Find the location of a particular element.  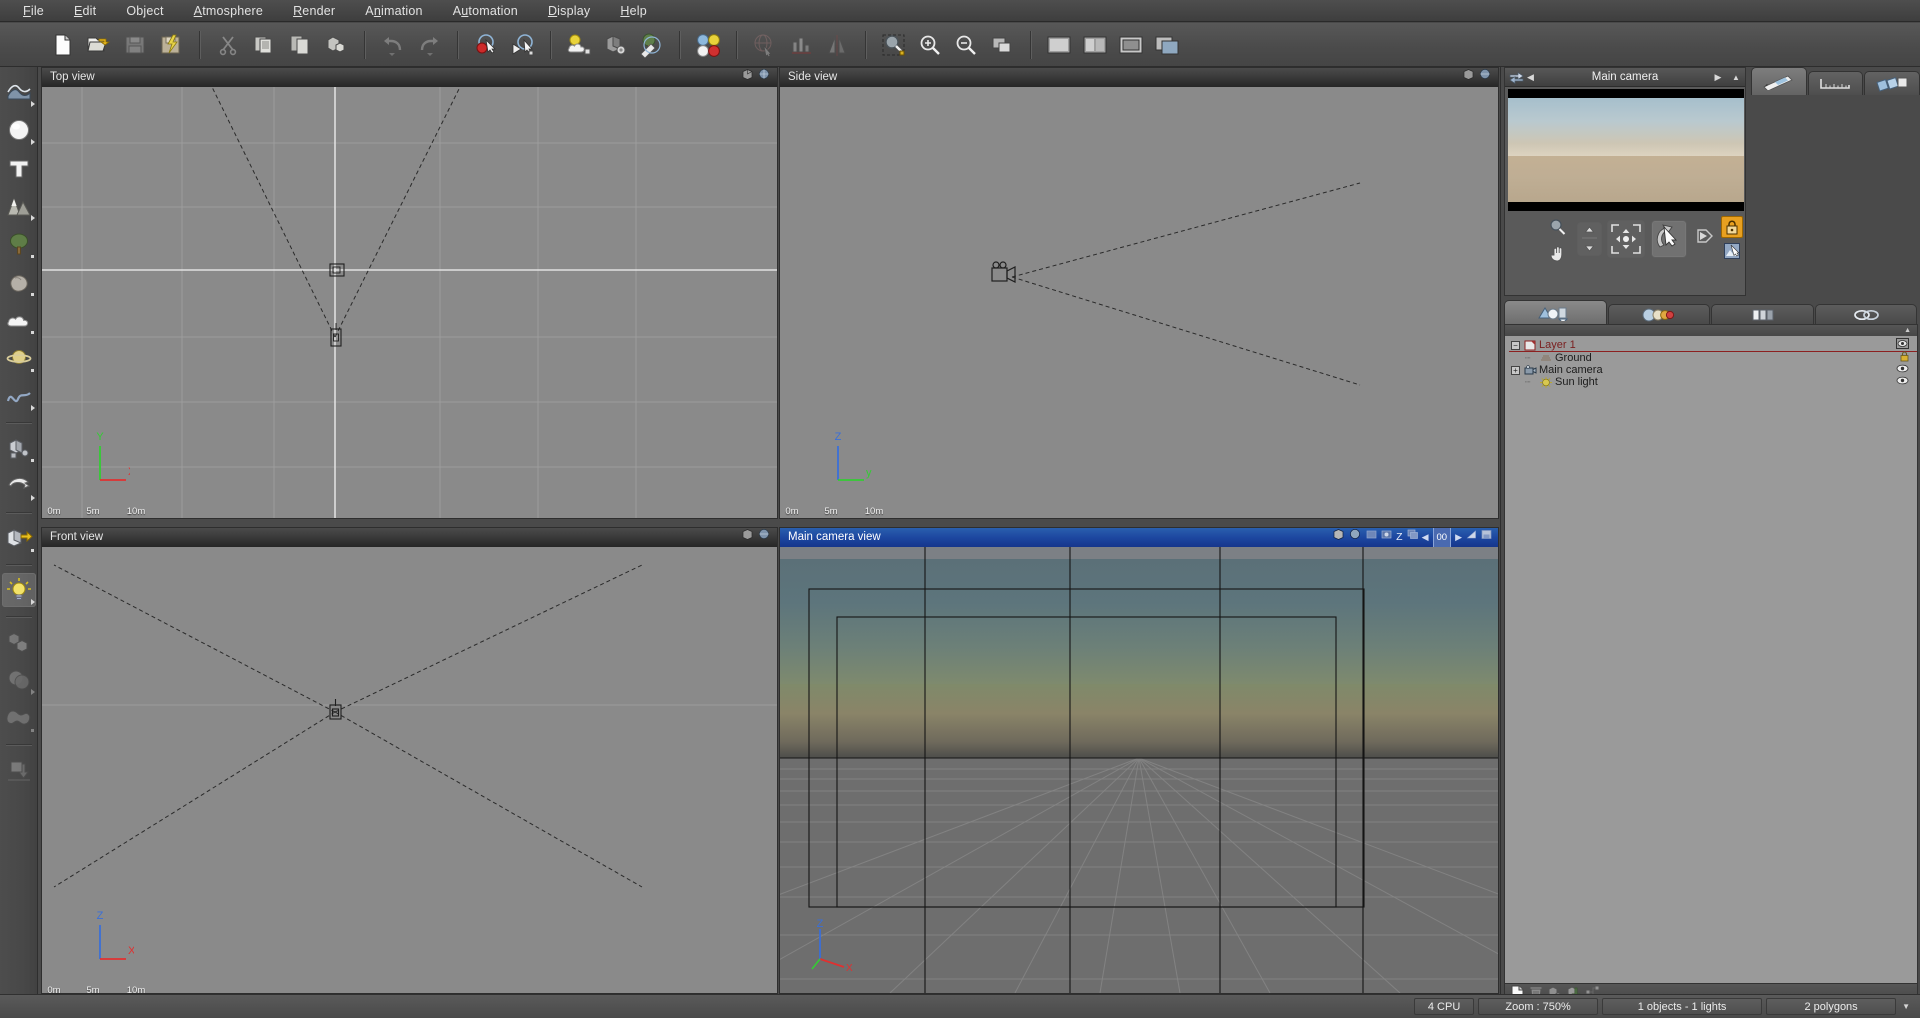

half-shade-icon is located at coordinates (1471, 537).